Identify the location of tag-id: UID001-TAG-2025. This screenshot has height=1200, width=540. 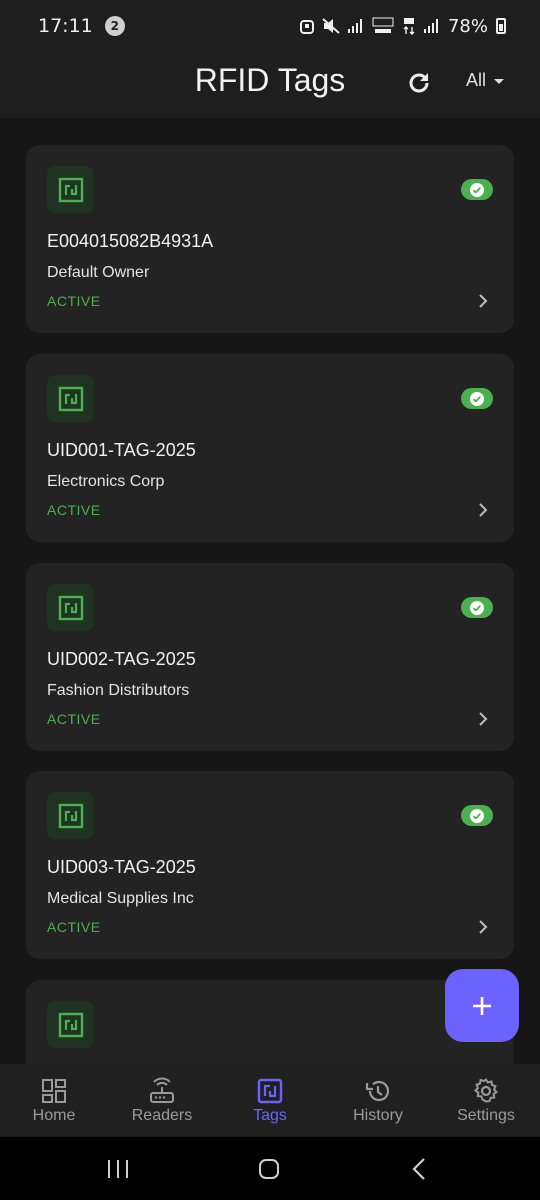
(121, 450).